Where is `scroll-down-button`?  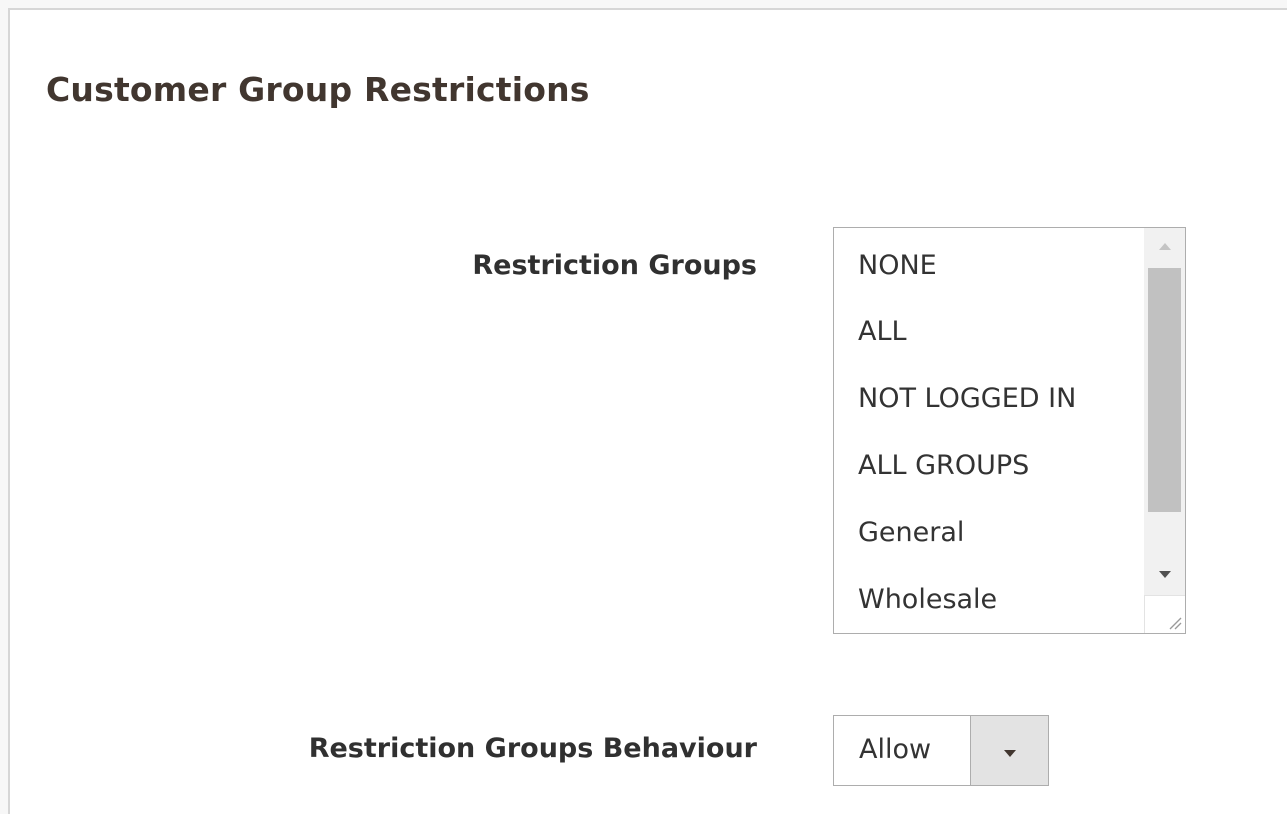 scroll-down-button is located at coordinates (1164, 574).